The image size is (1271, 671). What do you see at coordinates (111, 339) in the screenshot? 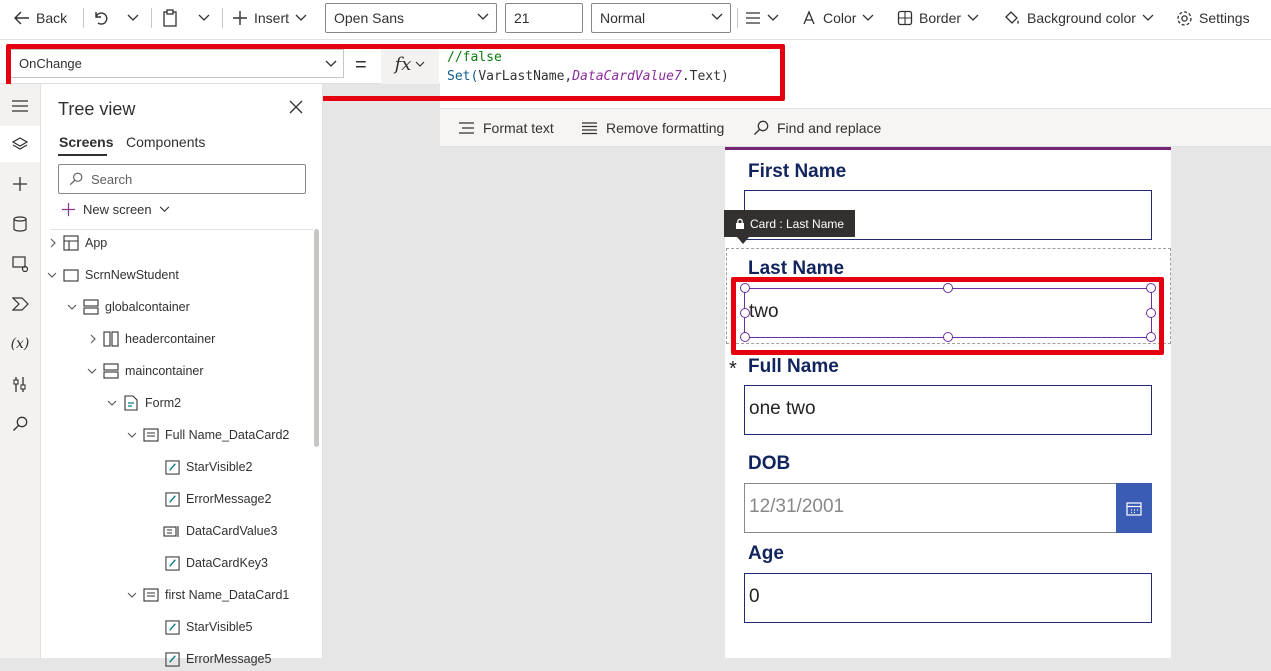
I see `horizontal-container-icon` at bounding box center [111, 339].